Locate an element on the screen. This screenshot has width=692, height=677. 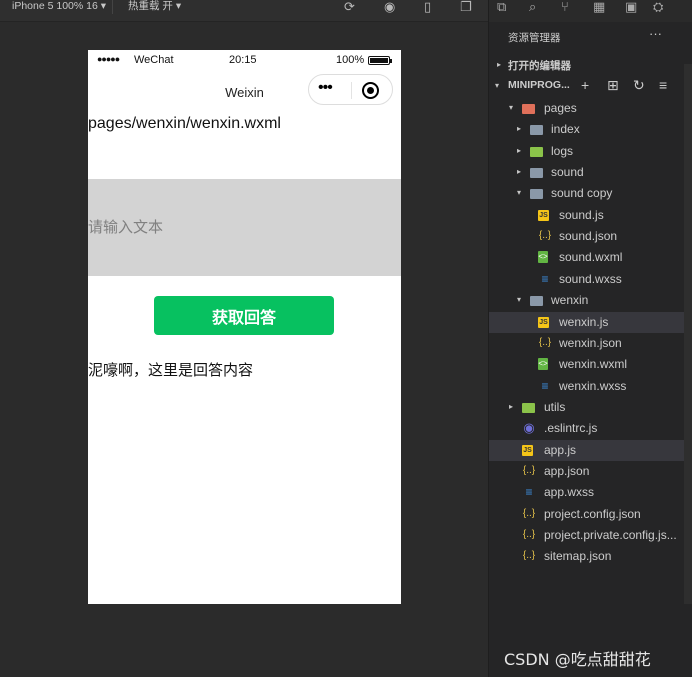
search-icon: ⌕ is located at coordinates (532, 6).